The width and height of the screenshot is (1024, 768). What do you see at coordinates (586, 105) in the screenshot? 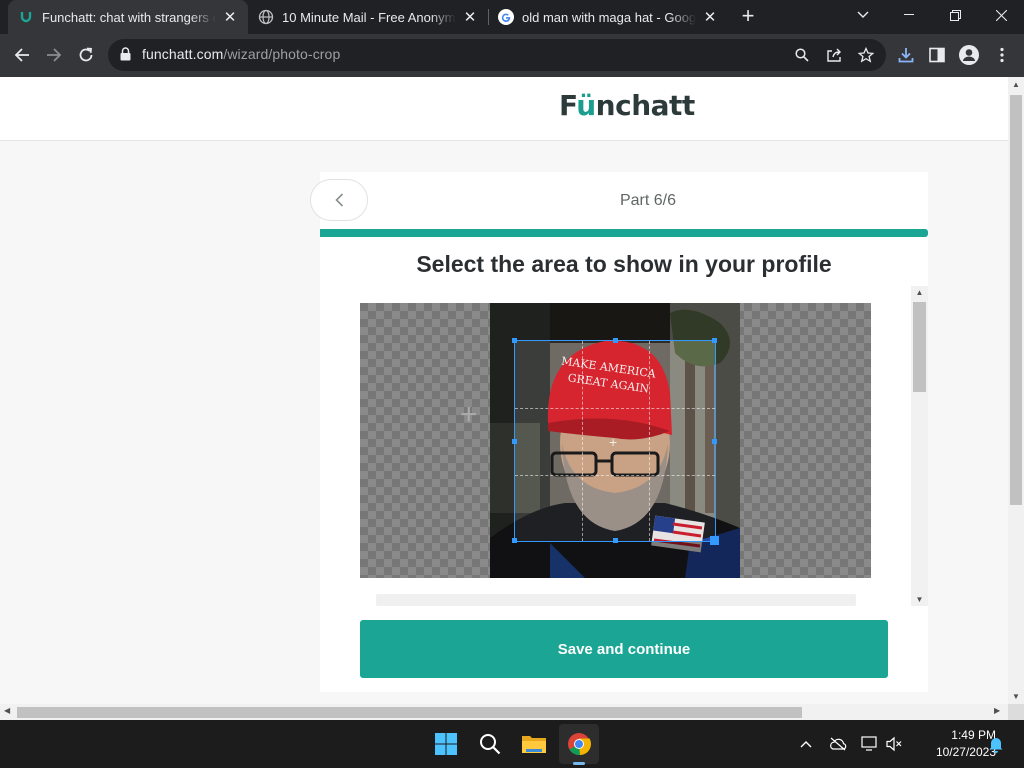
I see `logo-accent: ü` at bounding box center [586, 105].